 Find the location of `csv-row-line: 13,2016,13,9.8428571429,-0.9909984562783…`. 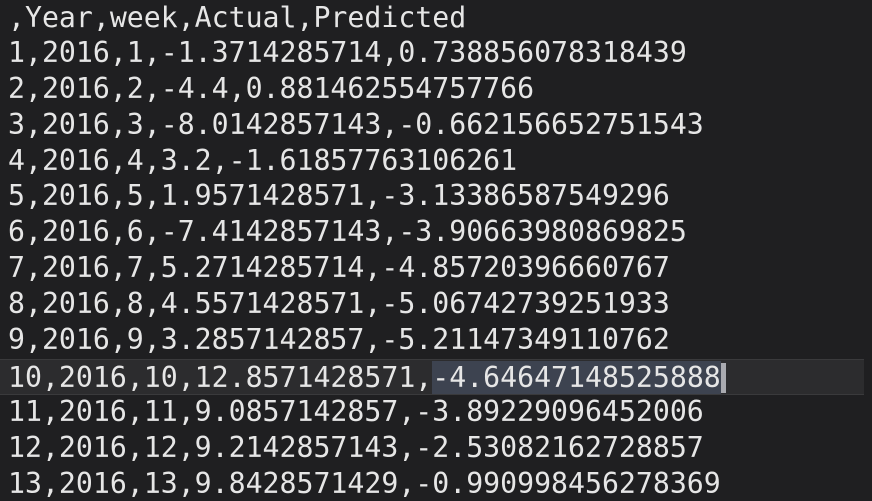

csv-row-line: 13,2016,13,9.8428571429,-0.9909984562783… is located at coordinates (364, 483).